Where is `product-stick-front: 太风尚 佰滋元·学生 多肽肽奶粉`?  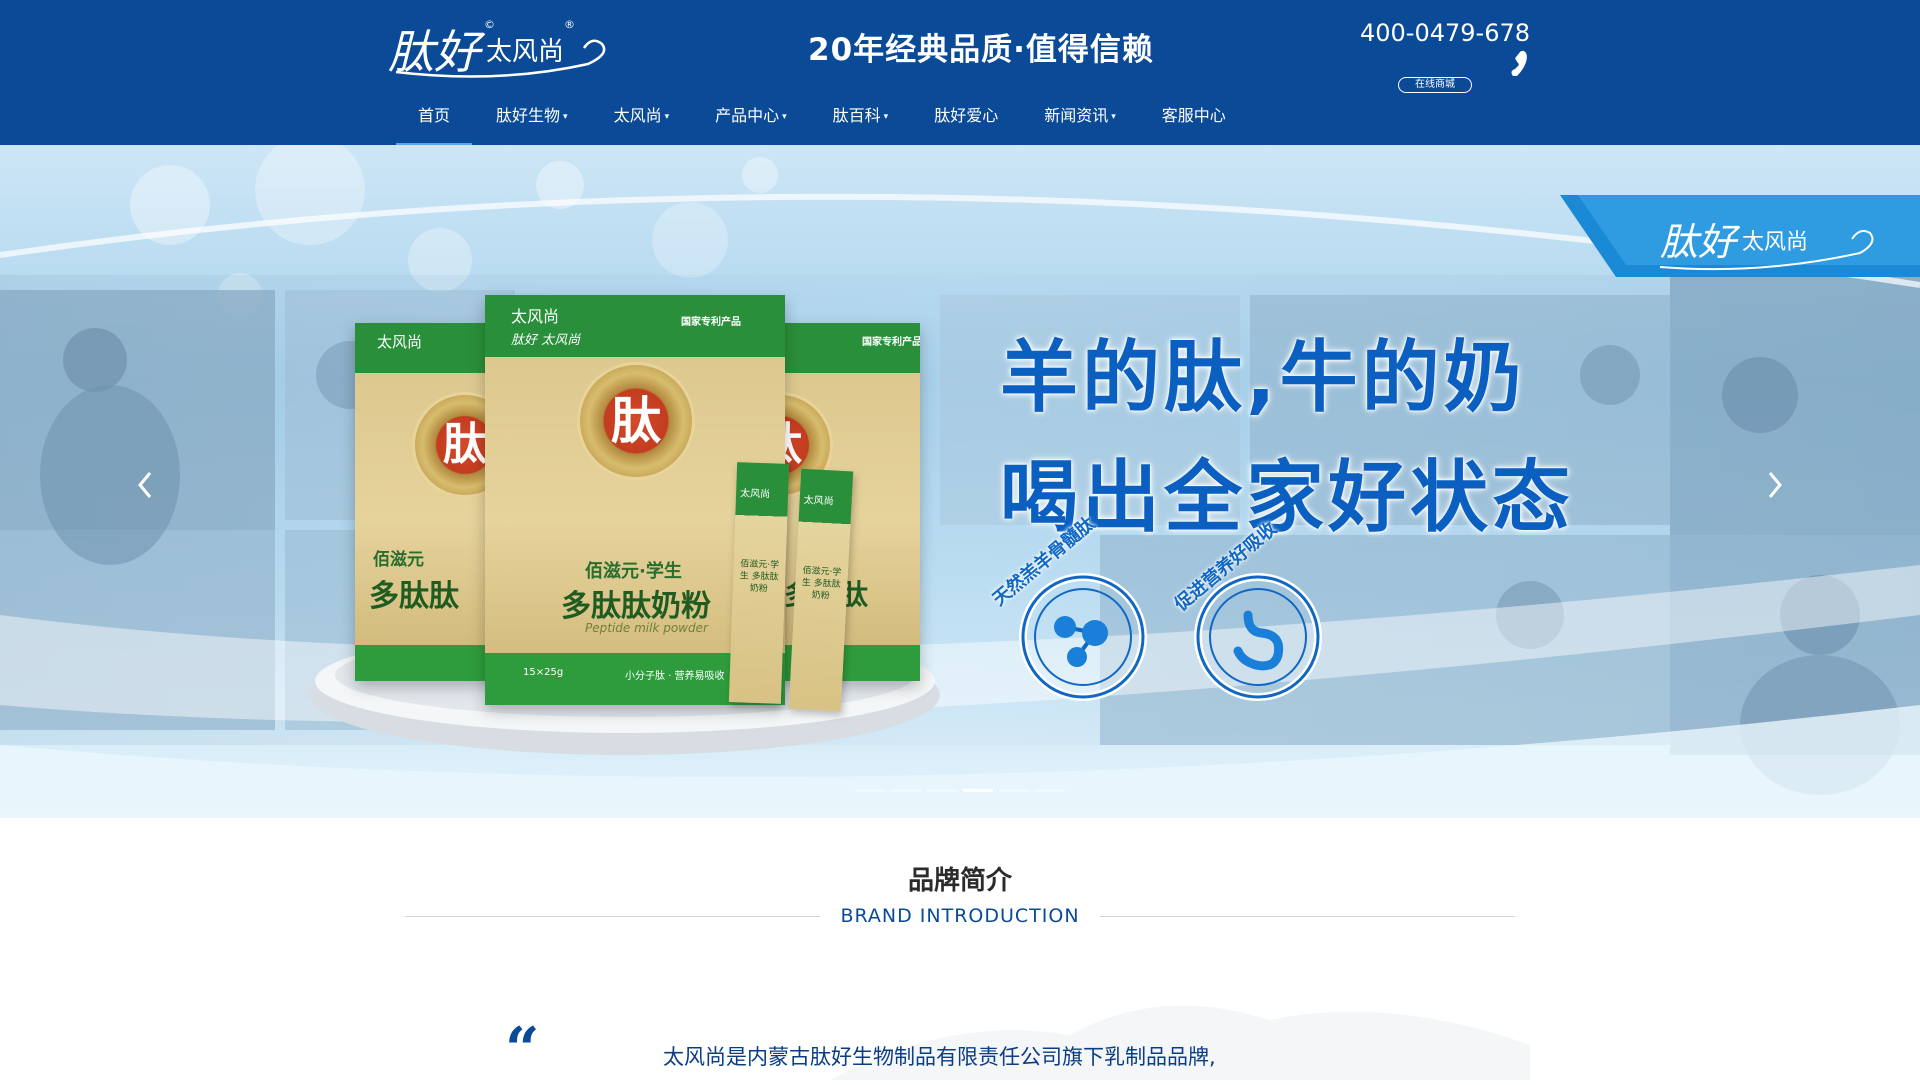
product-stick-front: 太风尚 佰滋元·学生 多肽肽奶粉 is located at coordinates (759, 583).